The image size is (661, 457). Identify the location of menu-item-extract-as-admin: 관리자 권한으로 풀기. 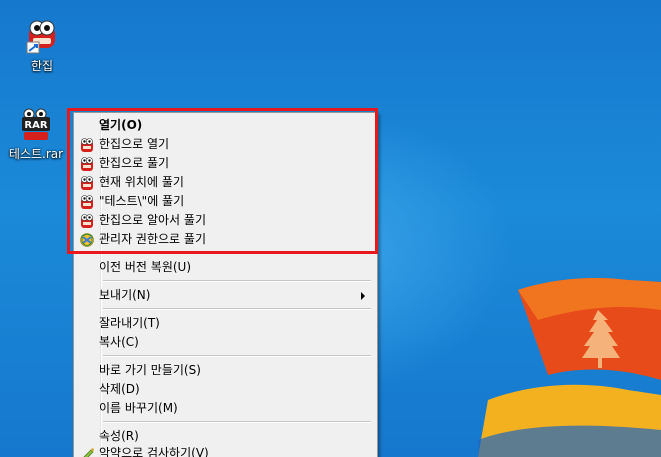
(224, 239).